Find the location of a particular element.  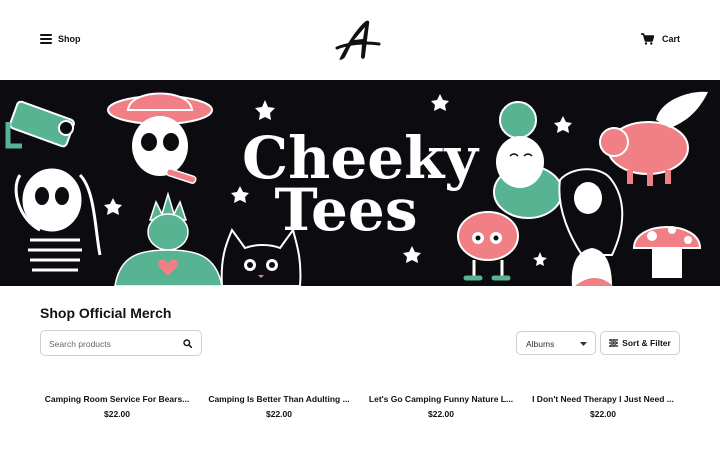

skeleton-illustration is located at coordinates (58, 220).